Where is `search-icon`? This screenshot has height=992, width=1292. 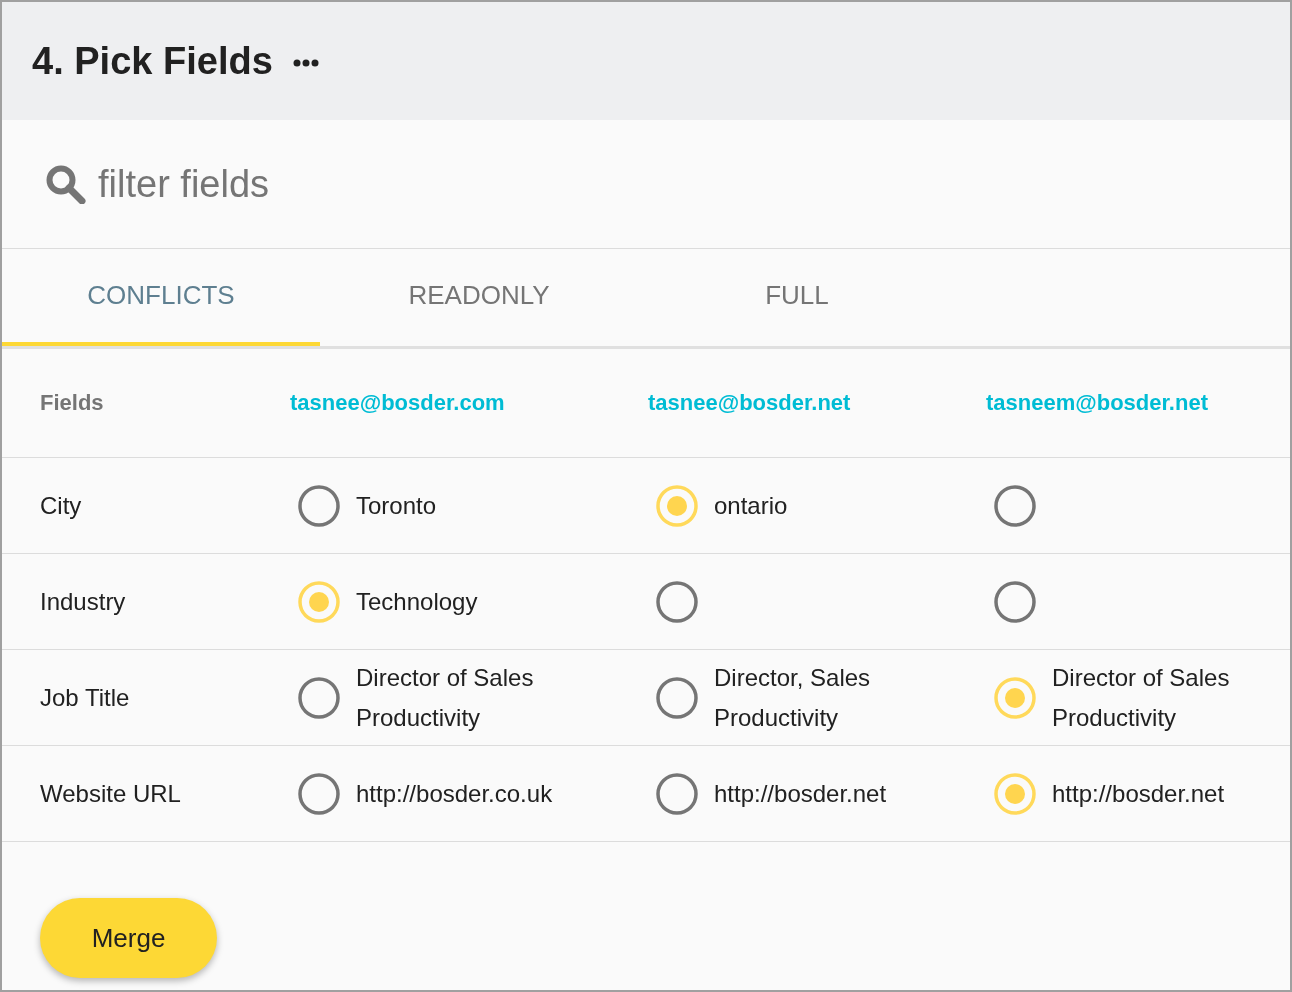
search-icon is located at coordinates (66, 184).